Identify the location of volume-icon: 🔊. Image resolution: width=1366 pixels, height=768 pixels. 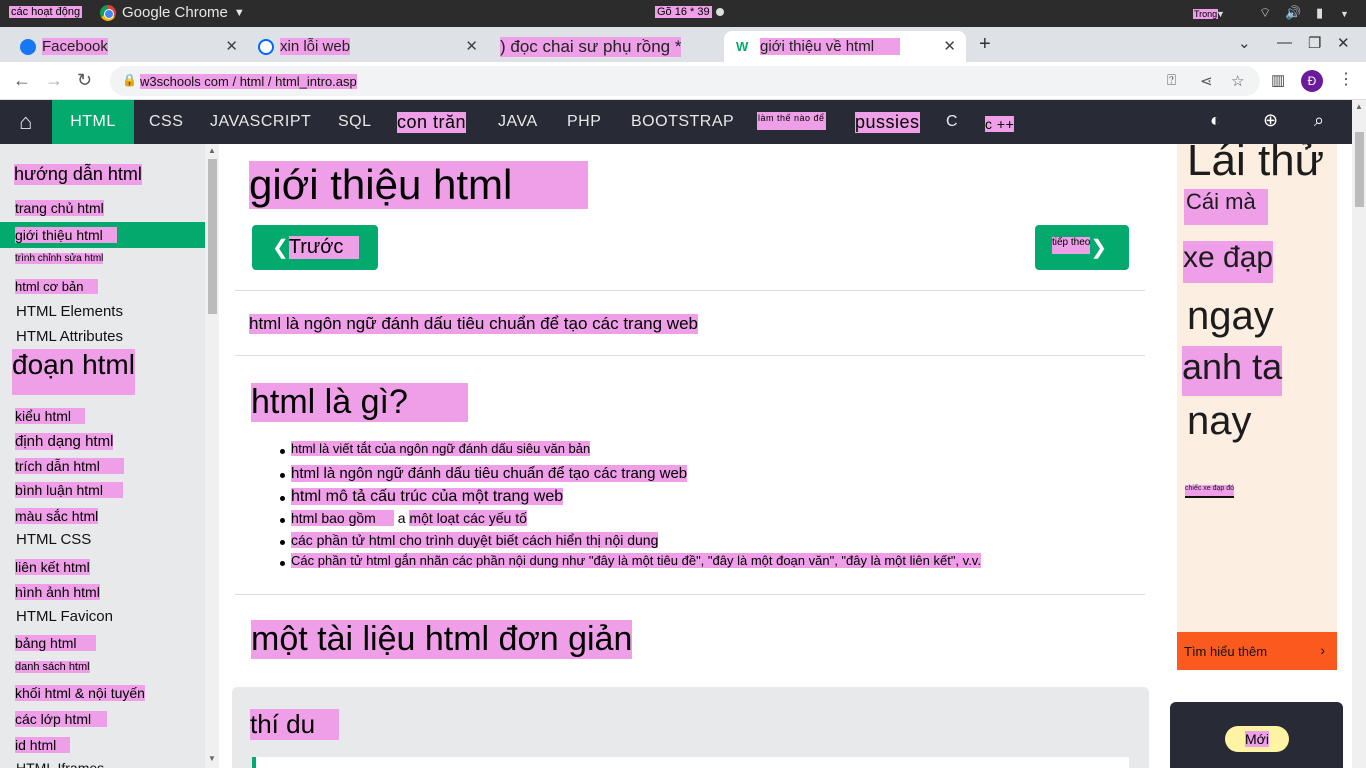
(1293, 13).